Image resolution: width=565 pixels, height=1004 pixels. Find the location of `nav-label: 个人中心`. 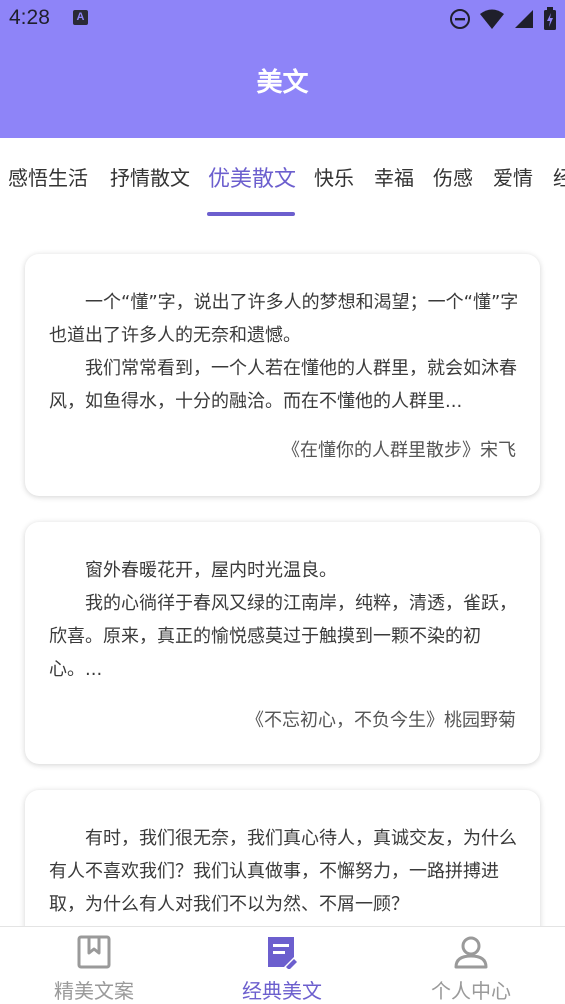

nav-label: 个人中心 is located at coordinates (471, 991).